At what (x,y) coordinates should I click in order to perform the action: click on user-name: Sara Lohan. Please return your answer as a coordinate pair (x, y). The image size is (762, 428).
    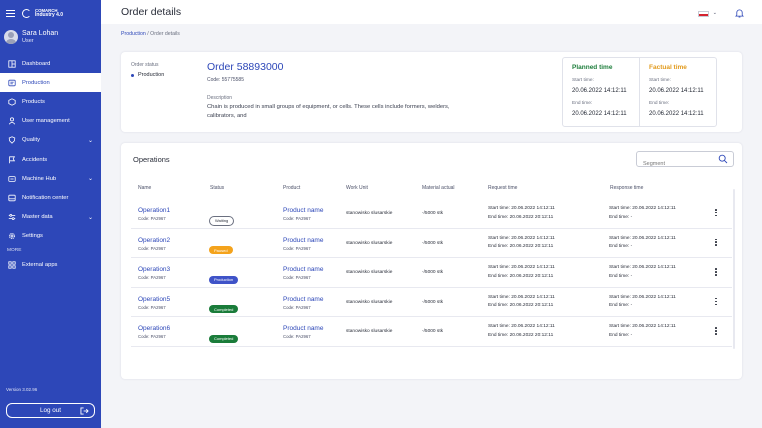
    Looking at the image, I should click on (40, 33).